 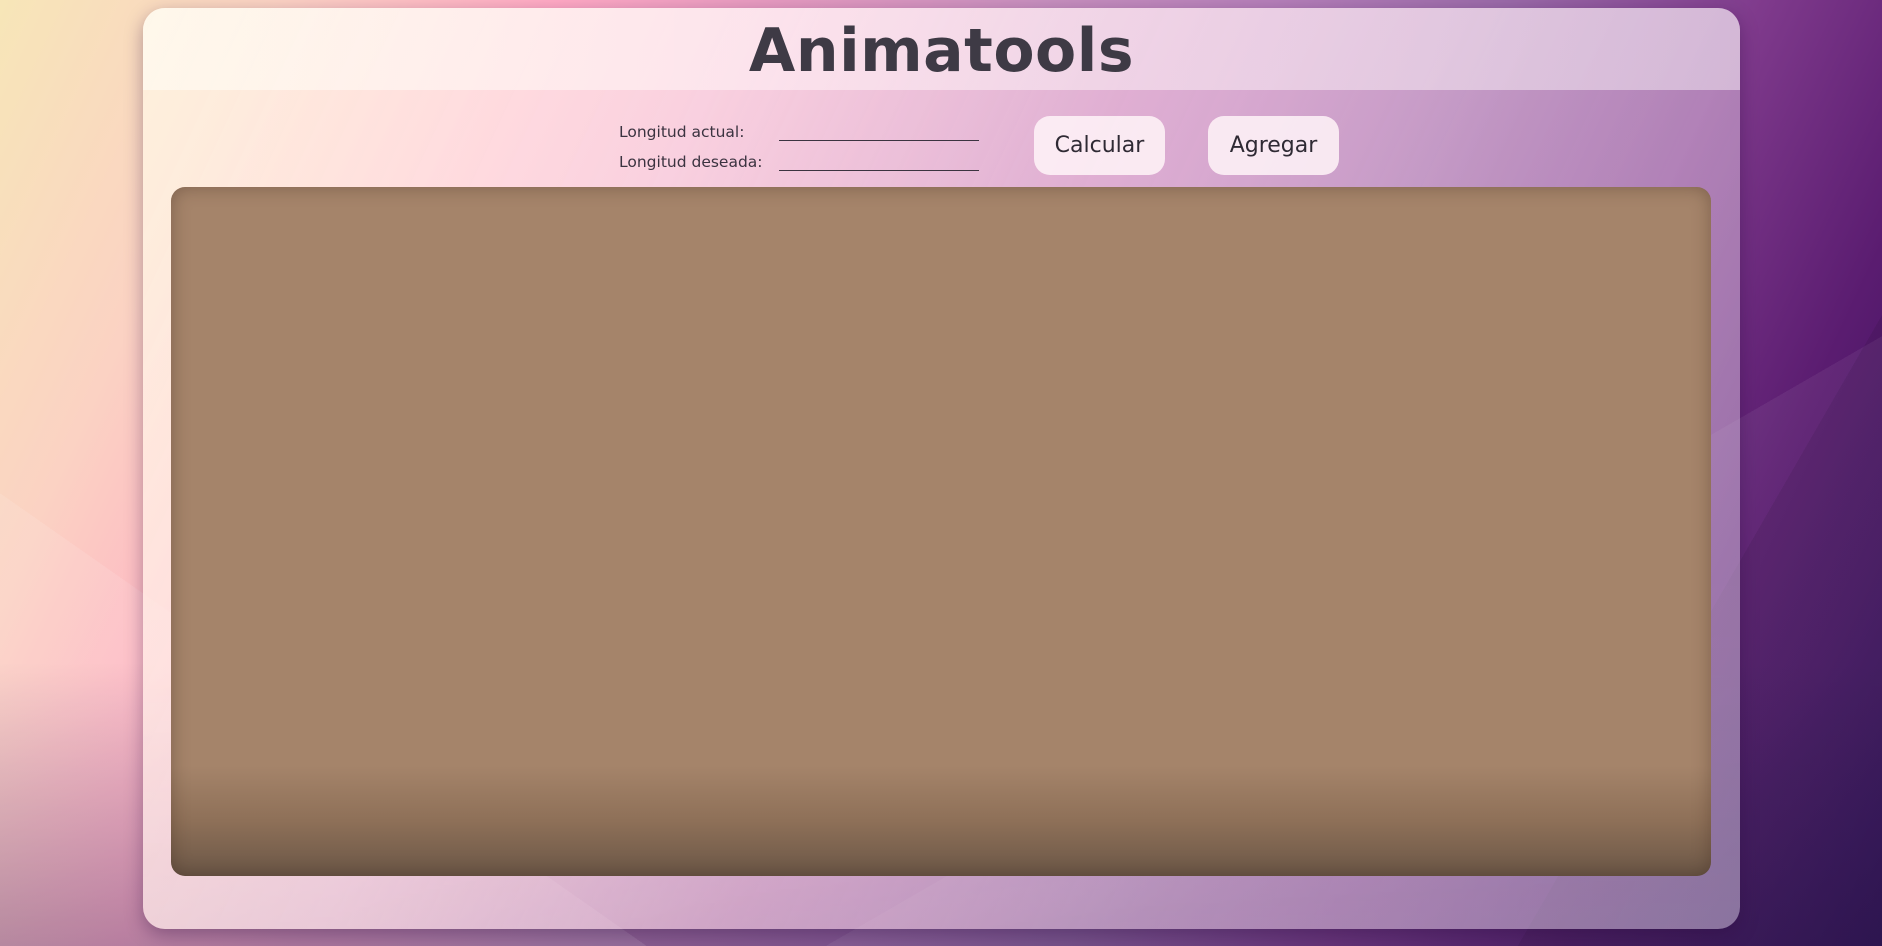 I want to click on length-form: Longitud actual: Longitud deseada:, so click(x=799, y=141).